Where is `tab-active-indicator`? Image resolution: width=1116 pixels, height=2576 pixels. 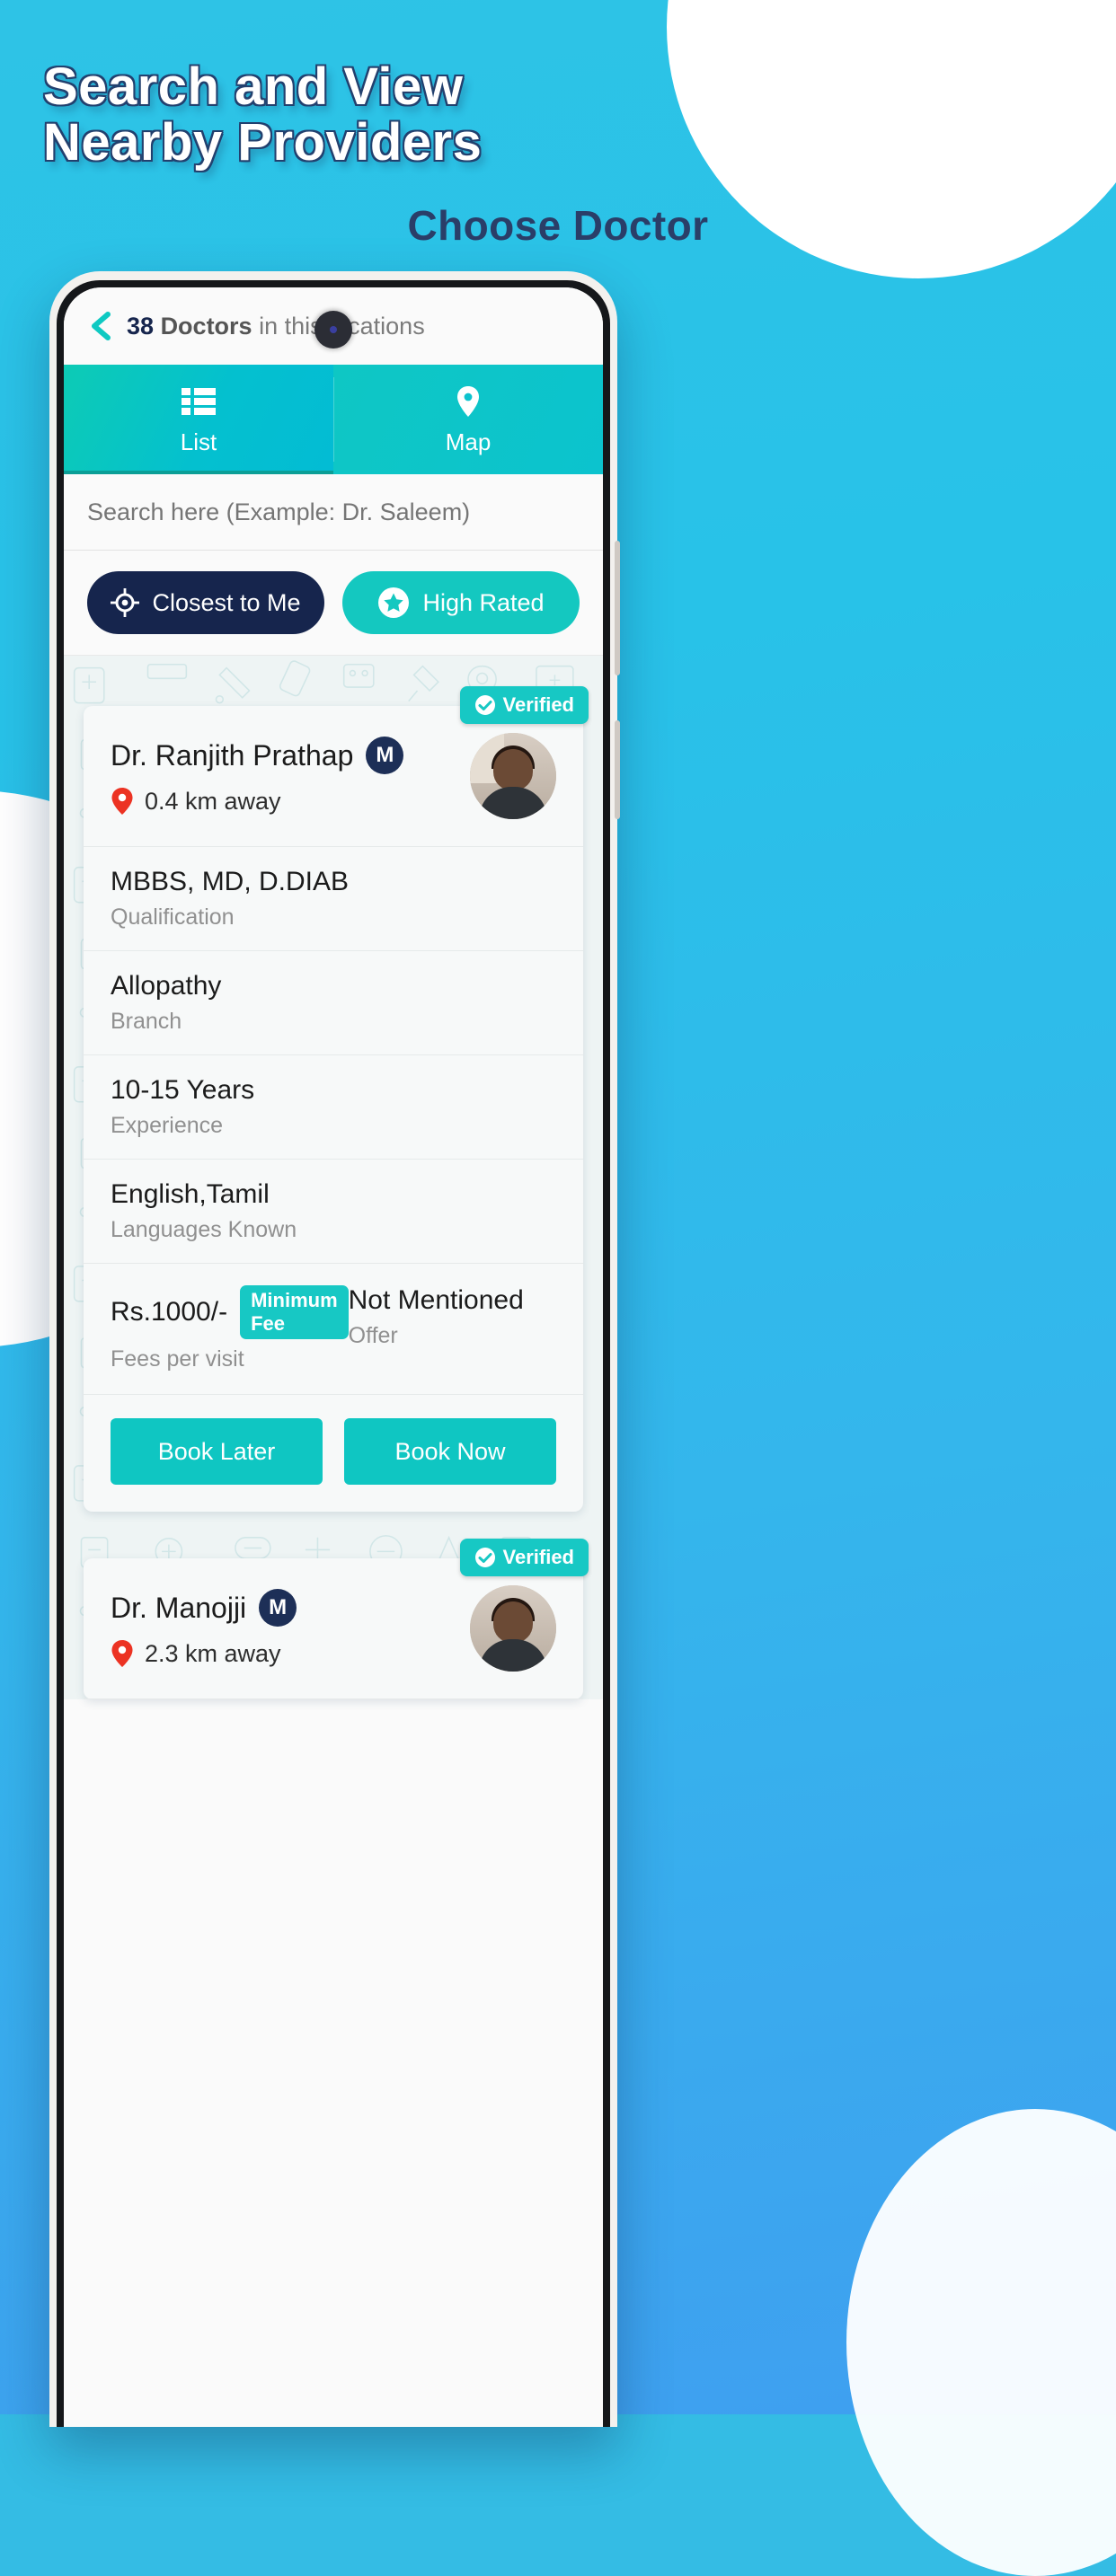 tab-active-indicator is located at coordinates (198, 472).